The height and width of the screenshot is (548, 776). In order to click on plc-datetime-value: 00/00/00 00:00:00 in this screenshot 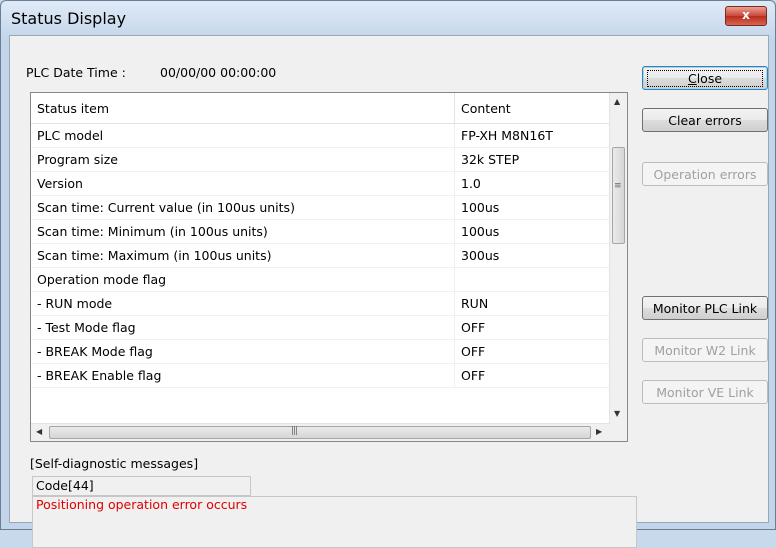, I will do `click(218, 72)`.